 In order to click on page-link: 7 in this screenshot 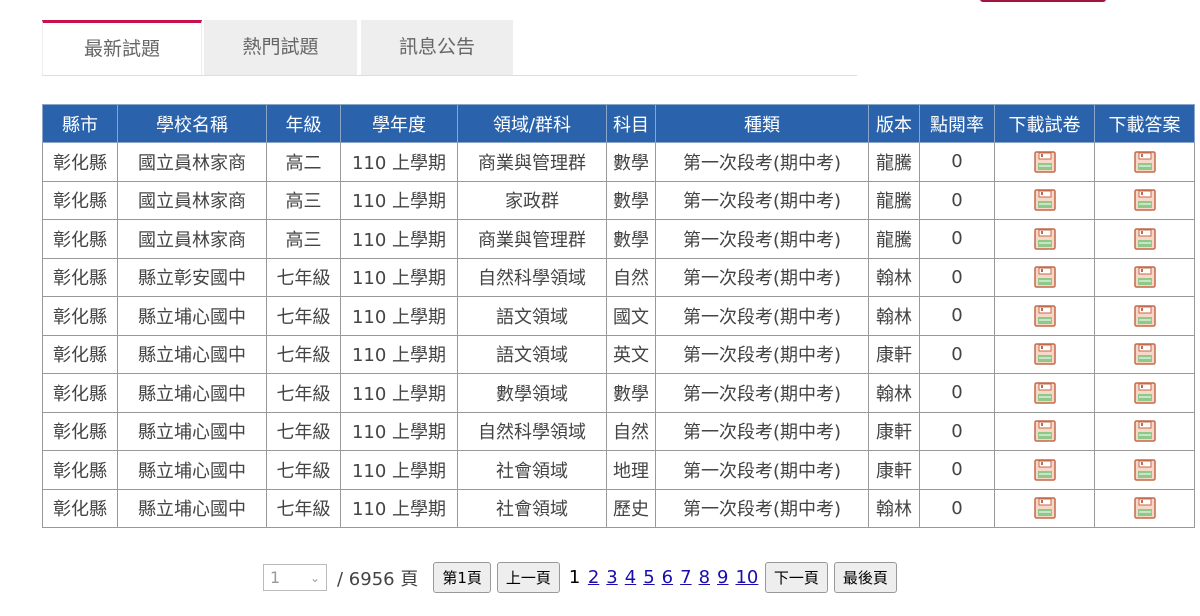, I will do `click(685, 577)`.